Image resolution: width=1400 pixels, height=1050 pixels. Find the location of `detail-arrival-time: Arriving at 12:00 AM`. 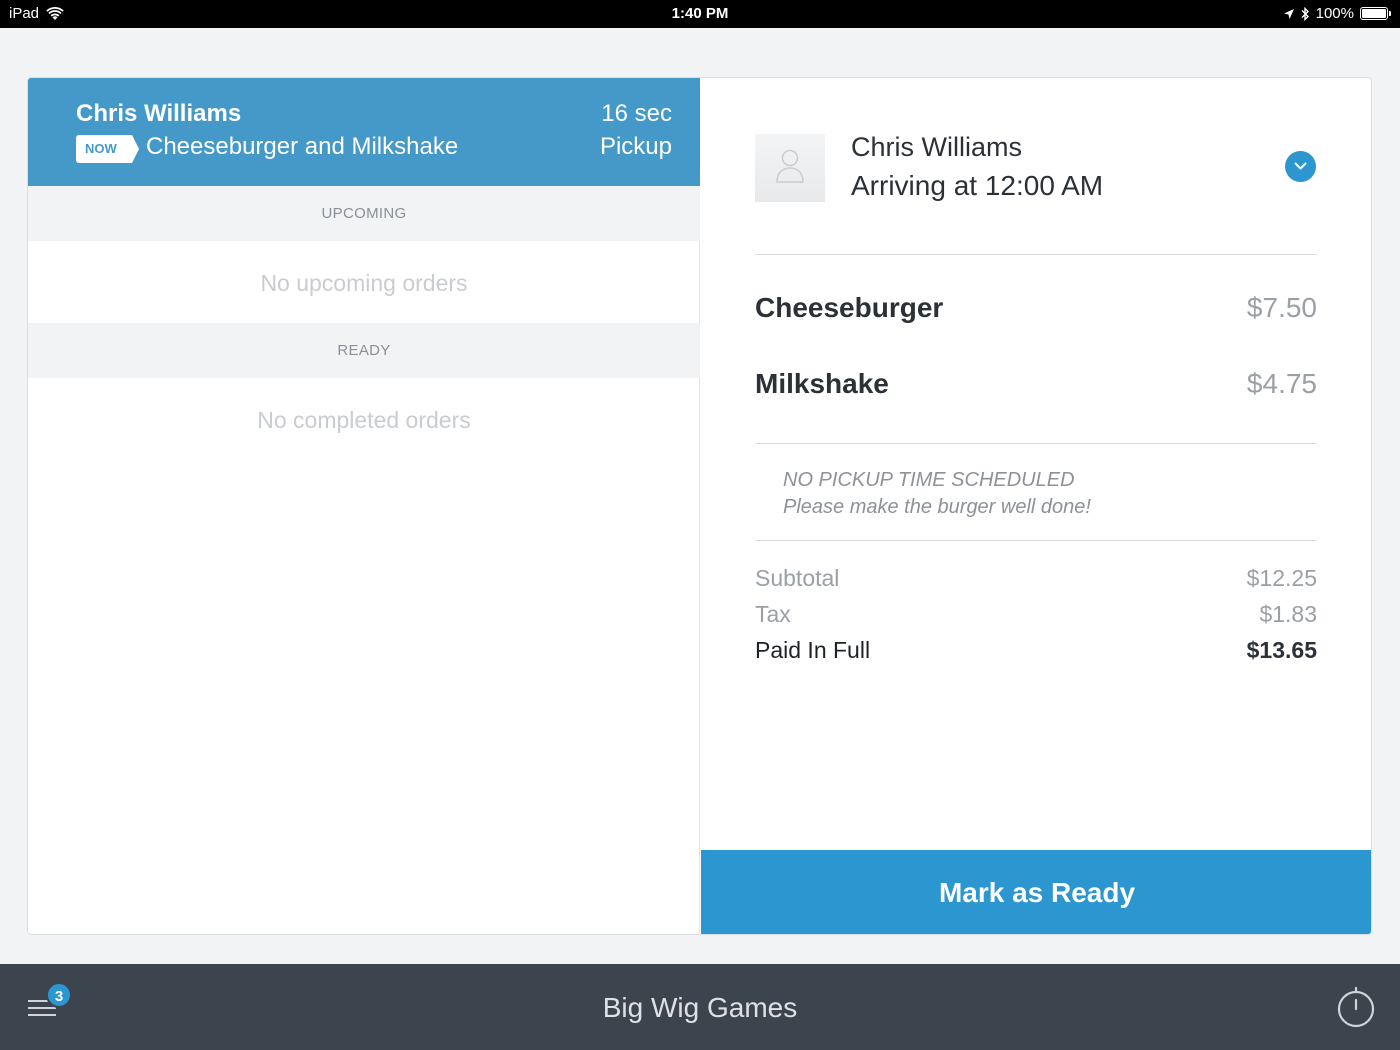

detail-arrival-time: Arriving at 12:00 AM is located at coordinates (977, 185).